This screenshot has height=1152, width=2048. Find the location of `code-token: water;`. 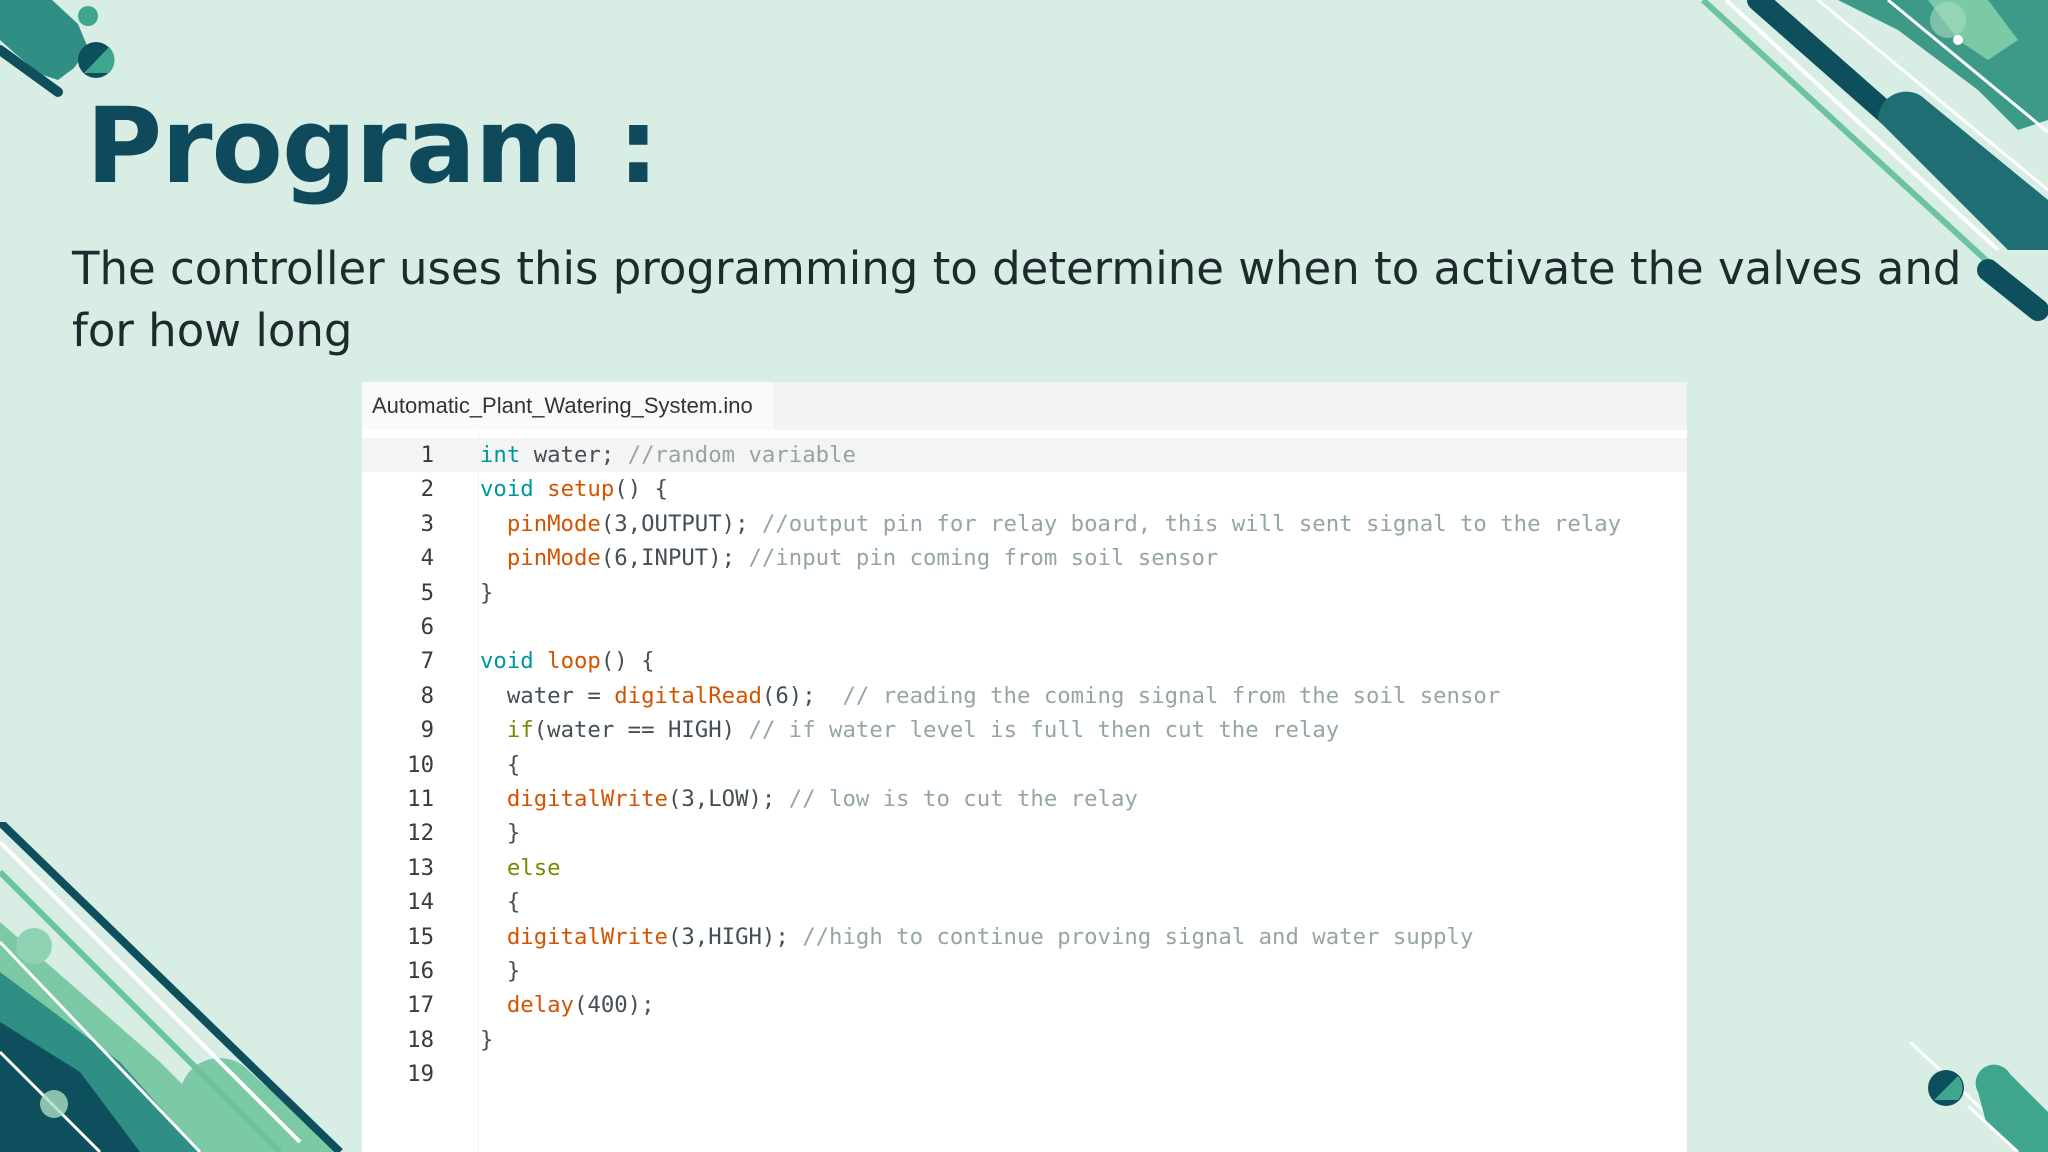

code-token: water; is located at coordinates (574, 455).